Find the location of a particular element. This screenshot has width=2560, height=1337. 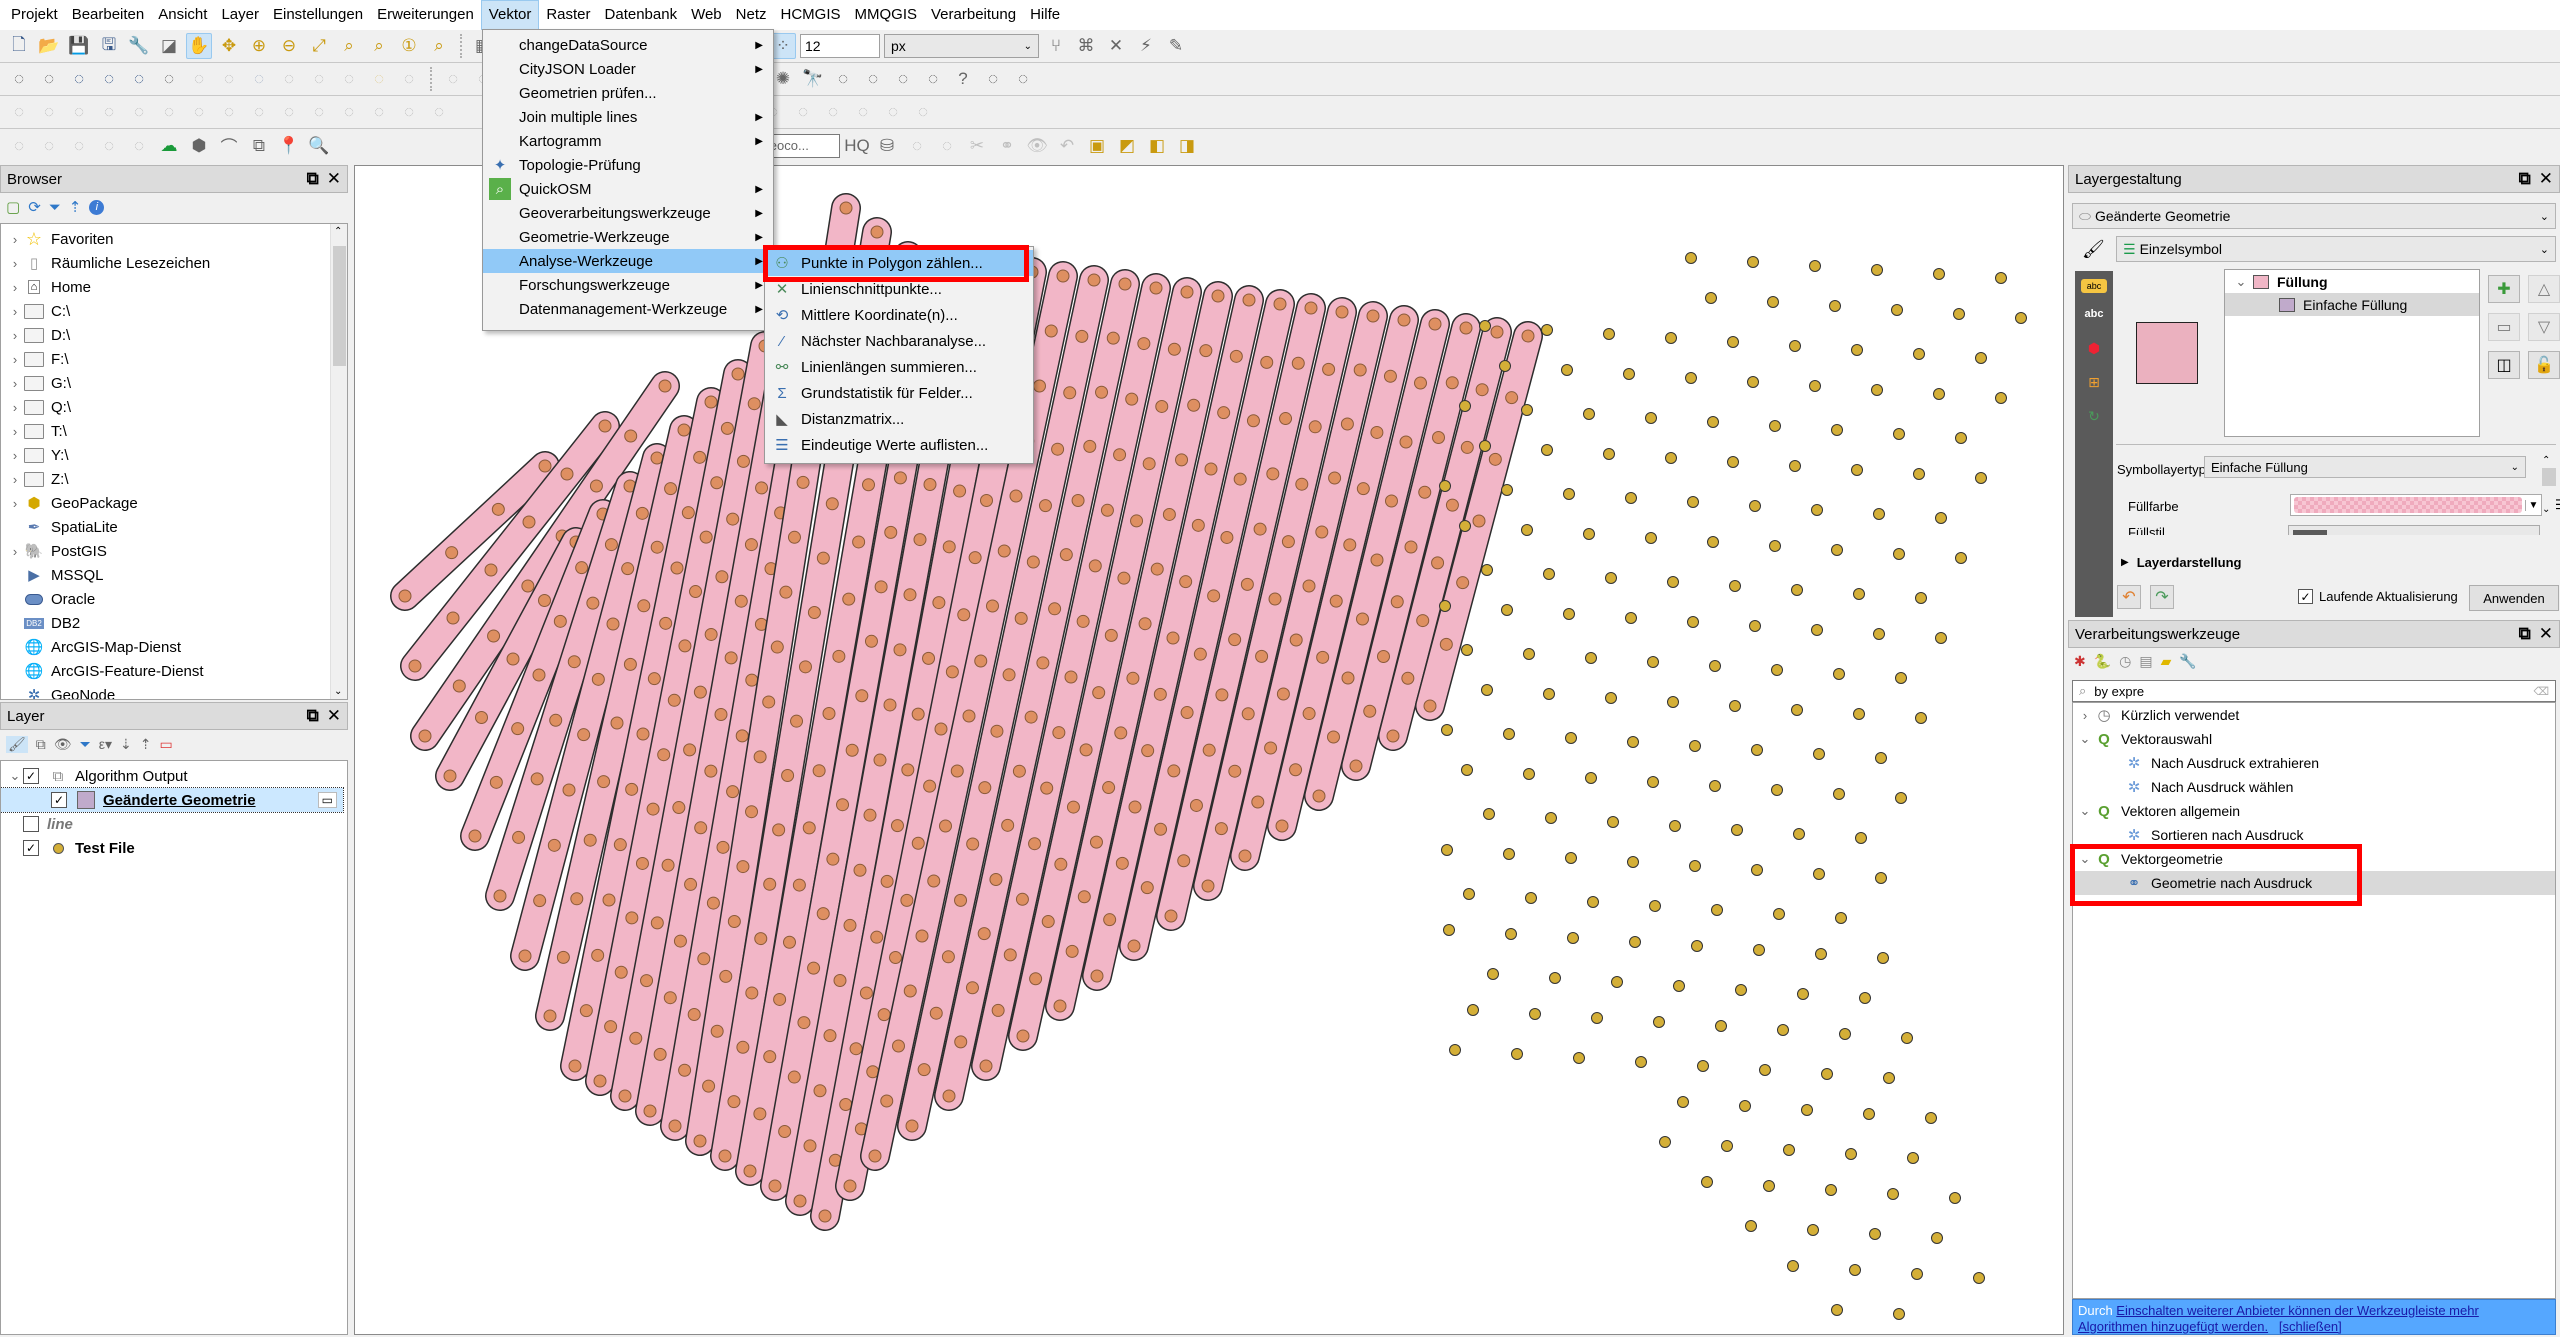

add-ellipse-icon: ◌ is located at coordinates (79, 146).